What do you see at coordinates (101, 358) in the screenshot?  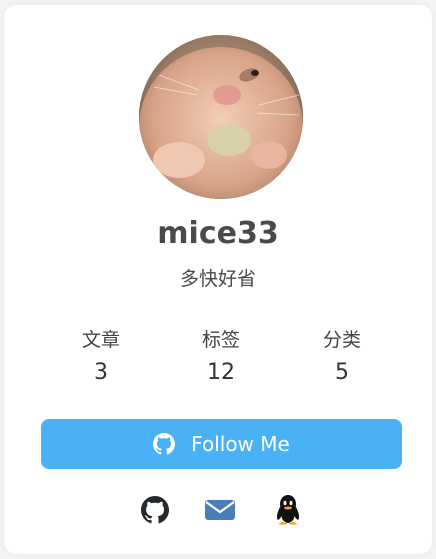 I see `stat-articles: 文章 3` at bounding box center [101, 358].